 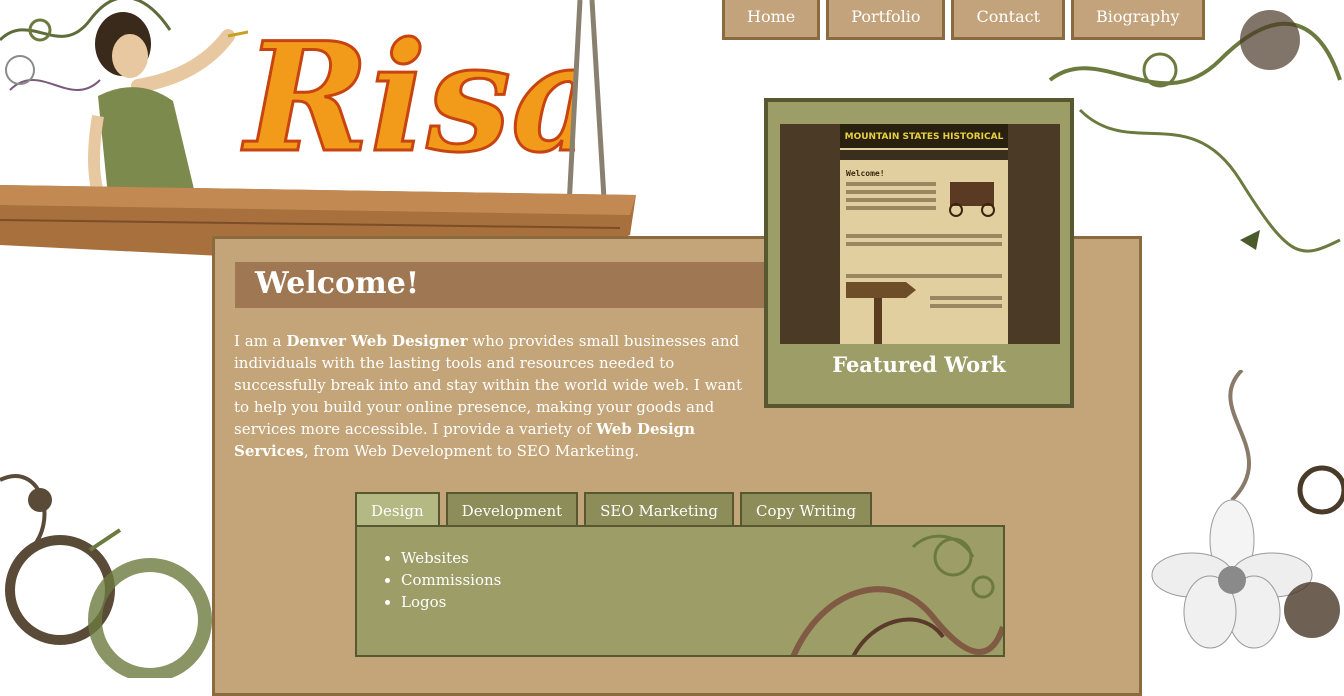 I want to click on featured-preview-heading: Welcome!, so click(x=865, y=173).